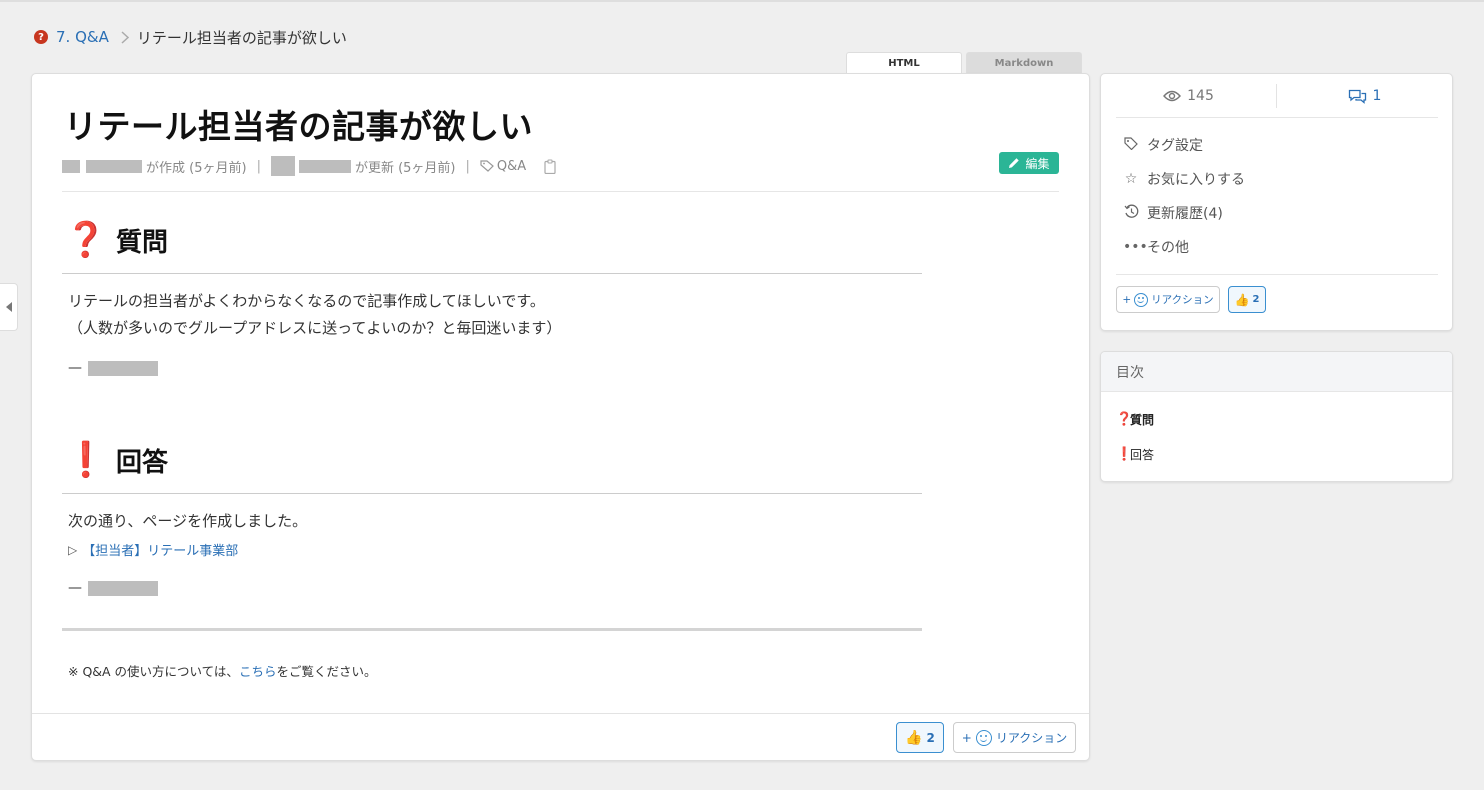 Image resolution: width=1484 pixels, height=790 pixels. I want to click on caret-left-icon, so click(8, 307).